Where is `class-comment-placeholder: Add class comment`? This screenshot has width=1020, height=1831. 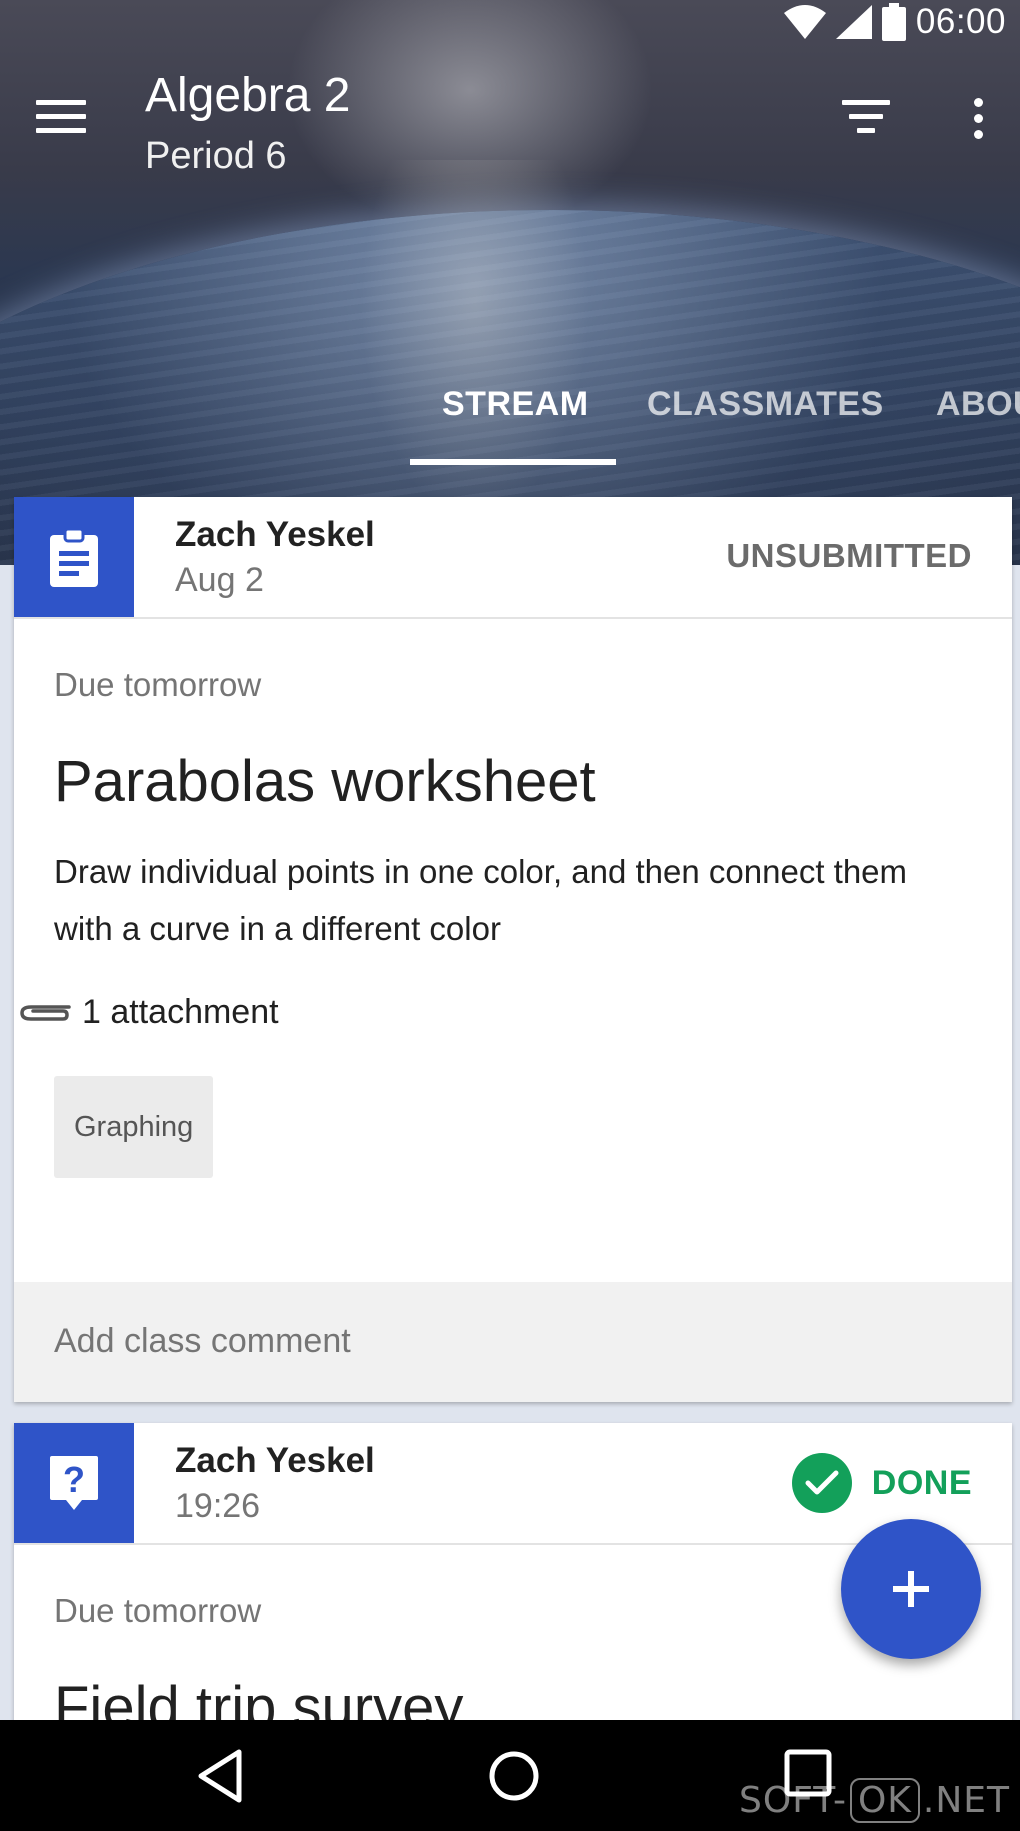
class-comment-placeholder: Add class comment is located at coordinates (202, 1341).